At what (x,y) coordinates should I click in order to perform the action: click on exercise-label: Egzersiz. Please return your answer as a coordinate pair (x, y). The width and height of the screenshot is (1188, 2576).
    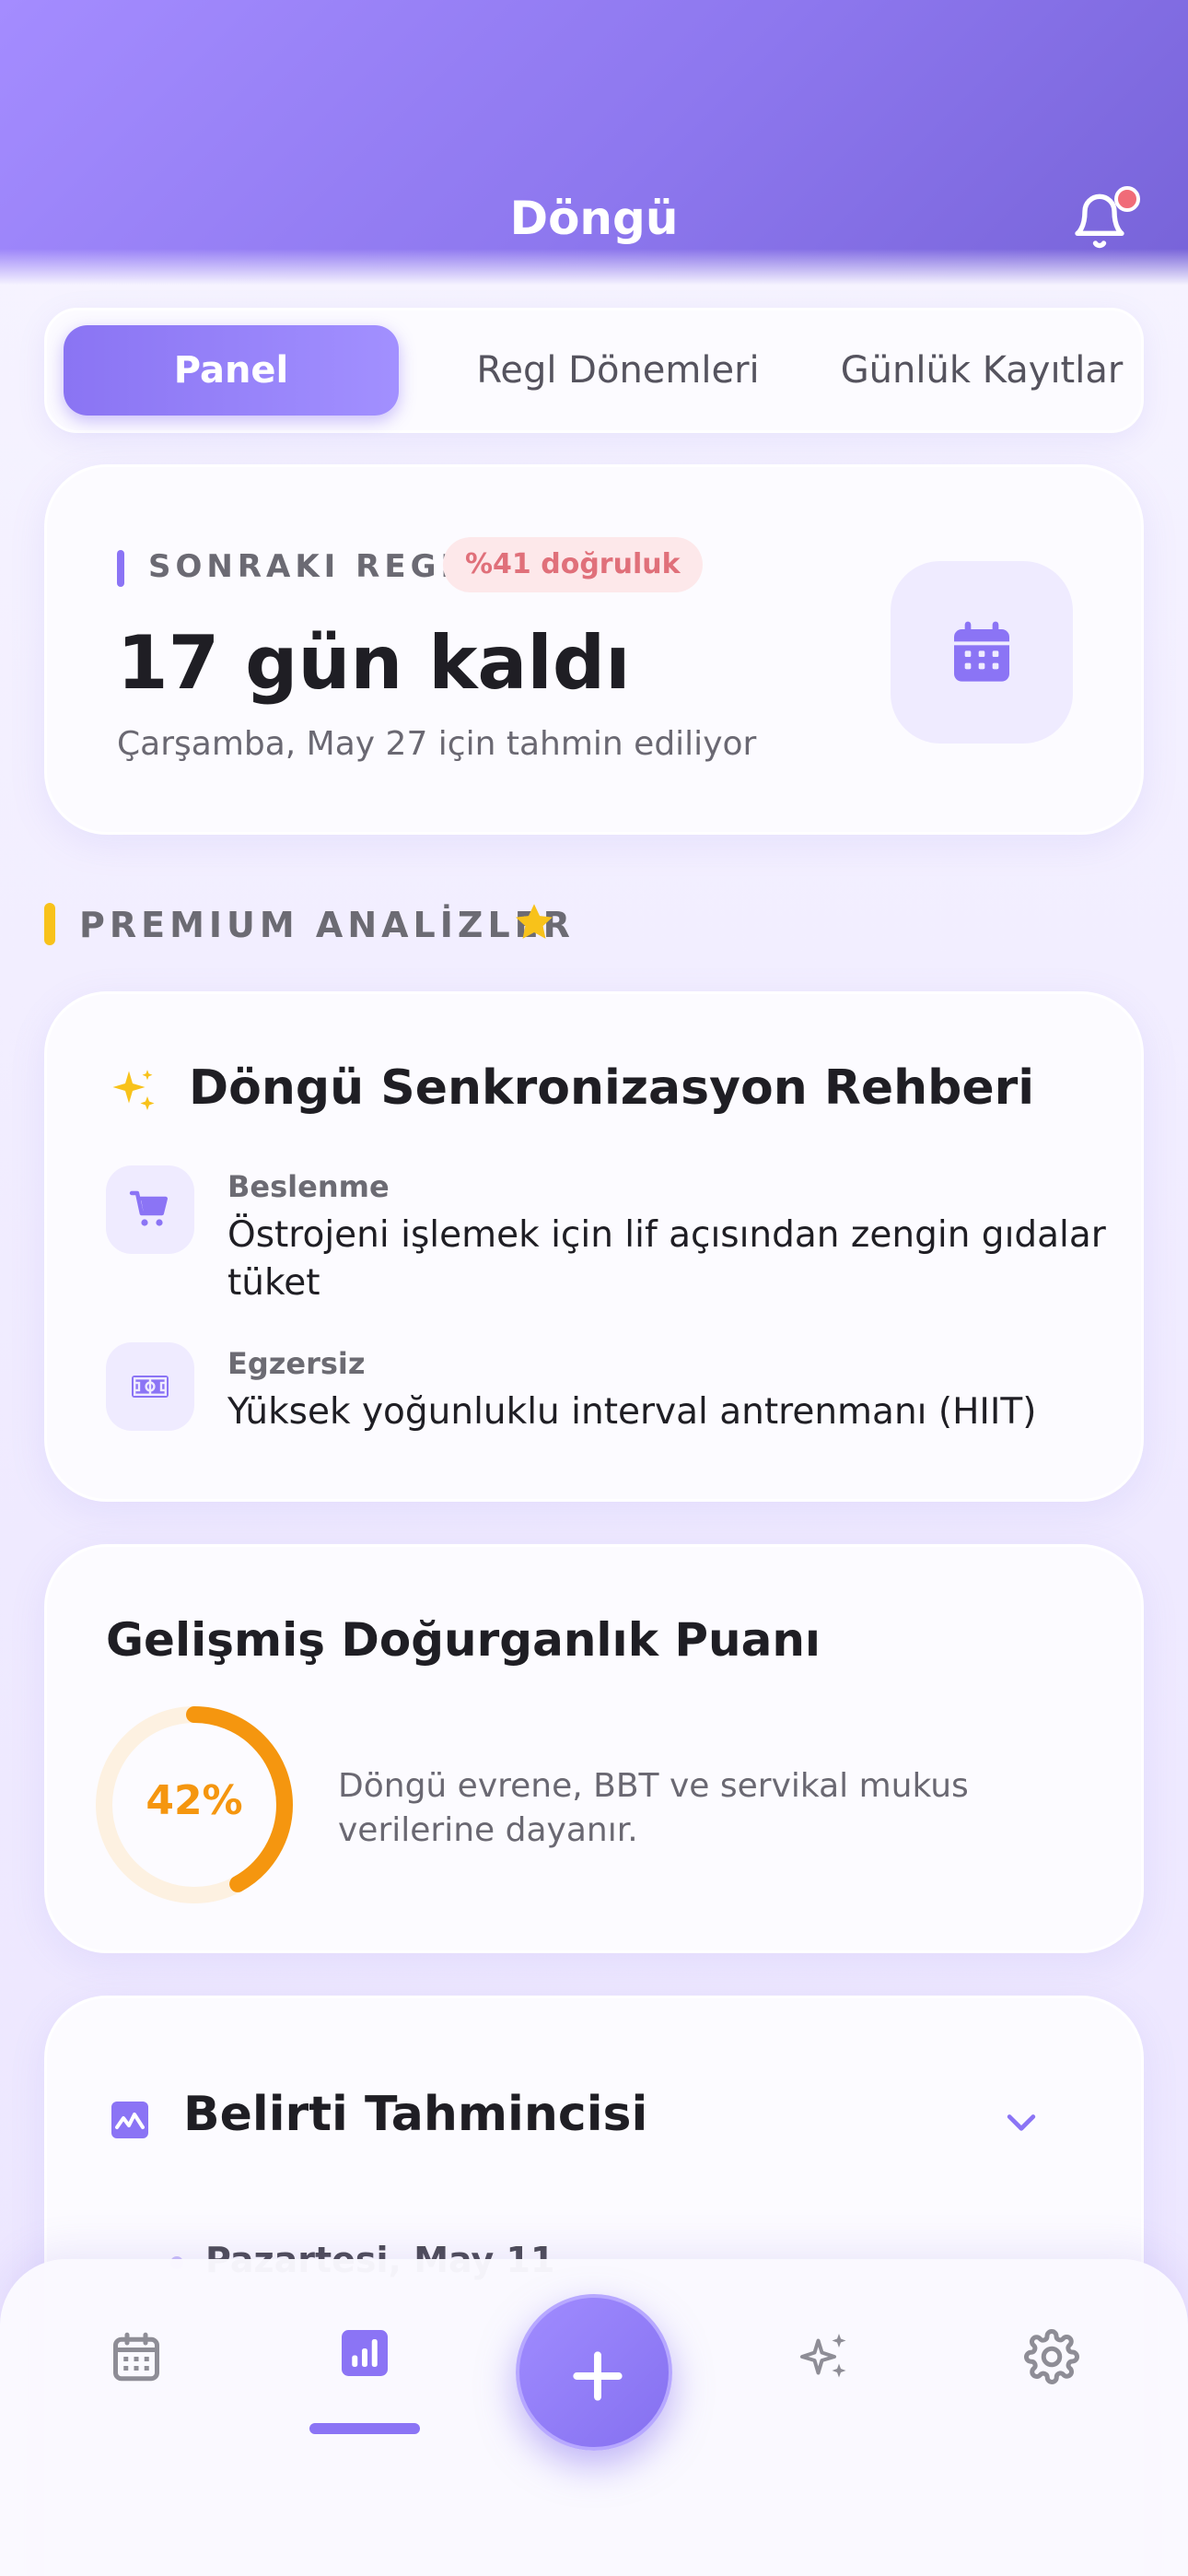
    Looking at the image, I should click on (296, 1363).